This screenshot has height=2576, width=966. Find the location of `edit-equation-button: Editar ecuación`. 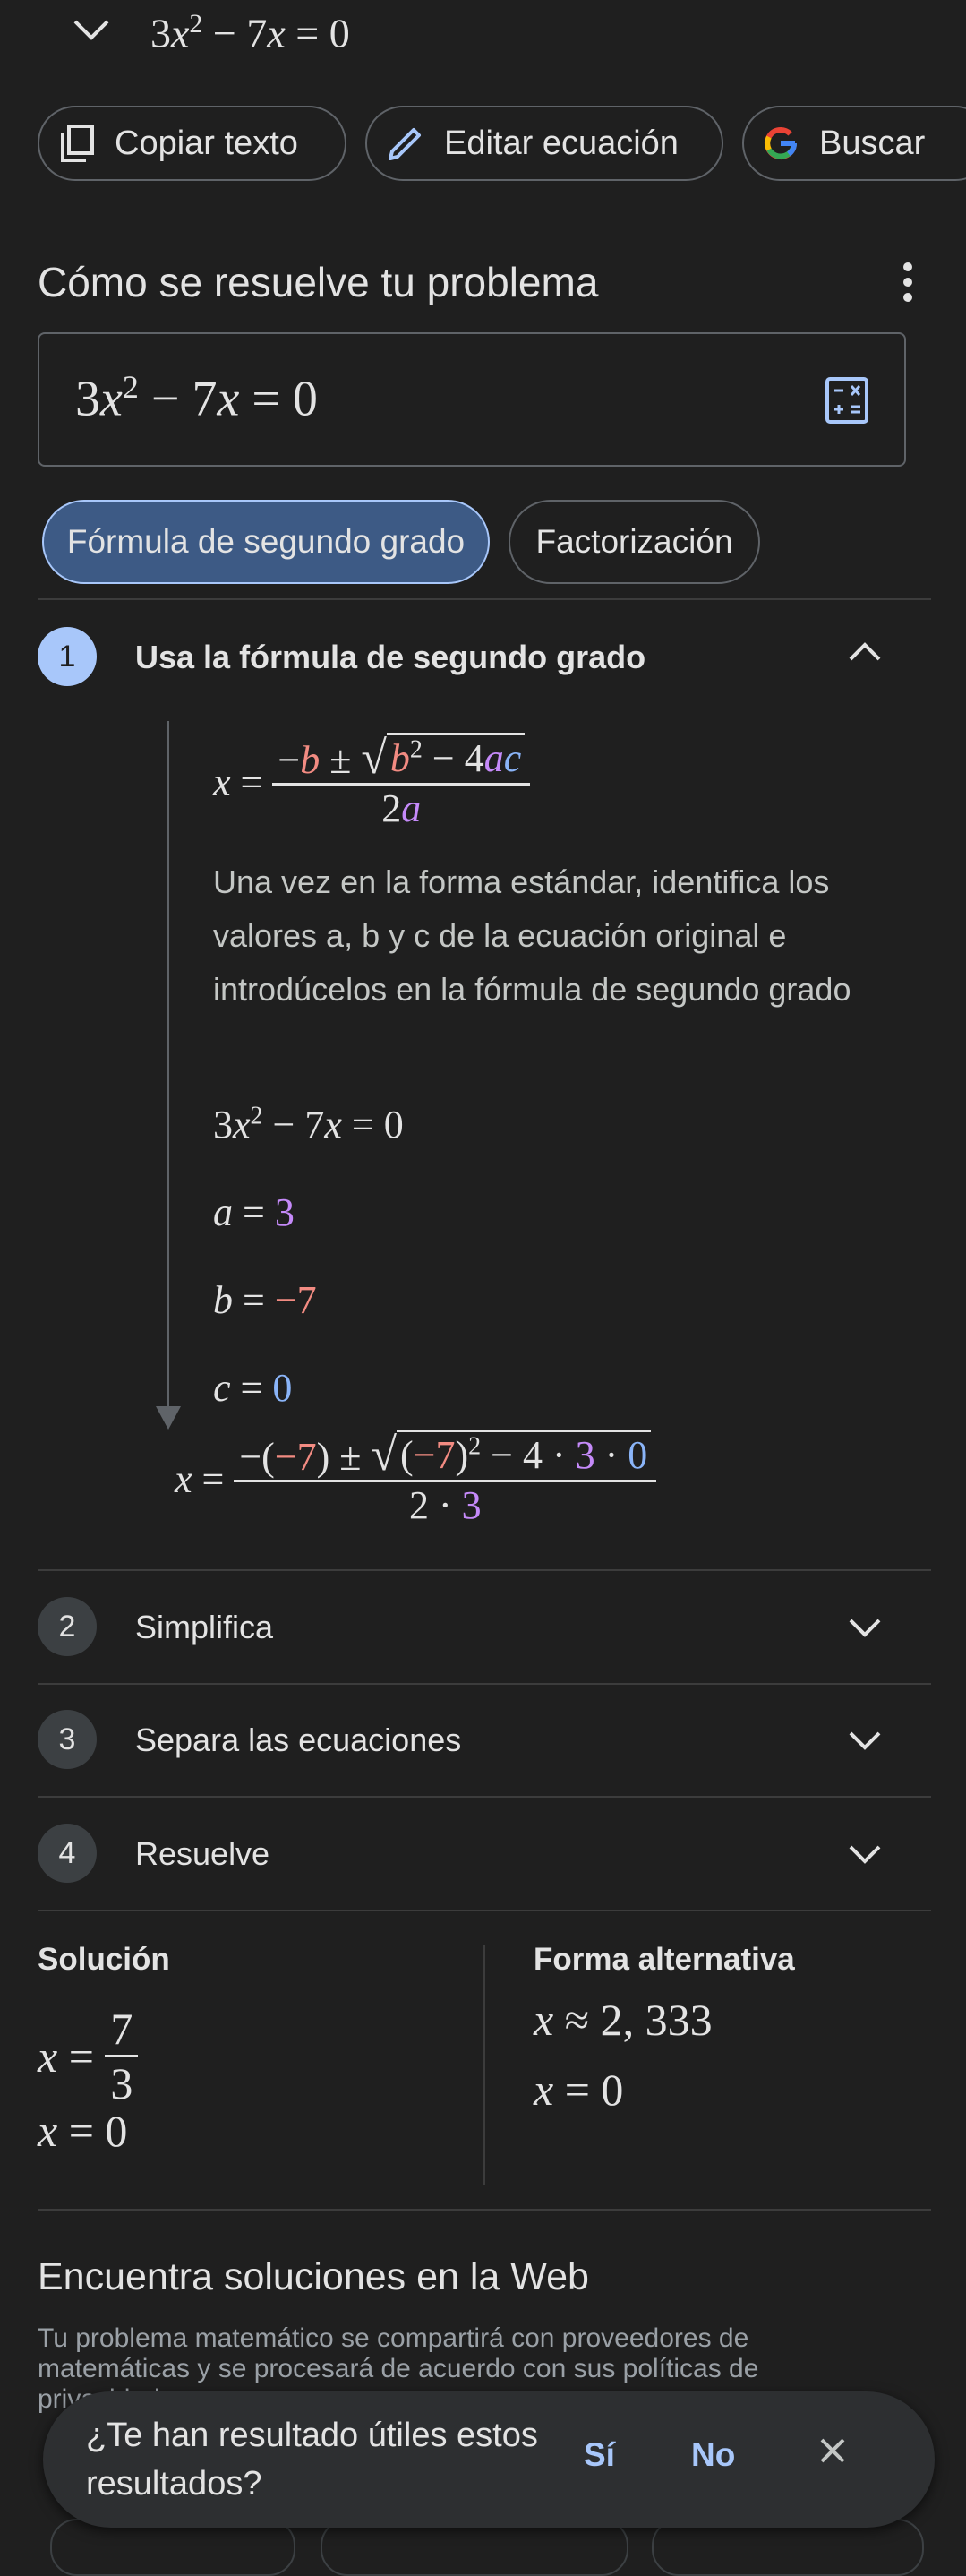

edit-equation-button: Editar ecuación is located at coordinates (544, 143).